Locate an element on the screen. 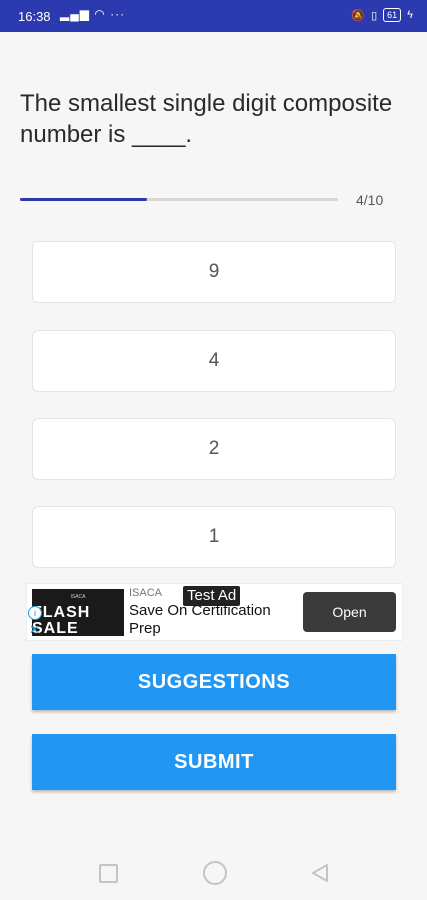  ad-headline: Save On Certification Prep is located at coordinates (200, 619).